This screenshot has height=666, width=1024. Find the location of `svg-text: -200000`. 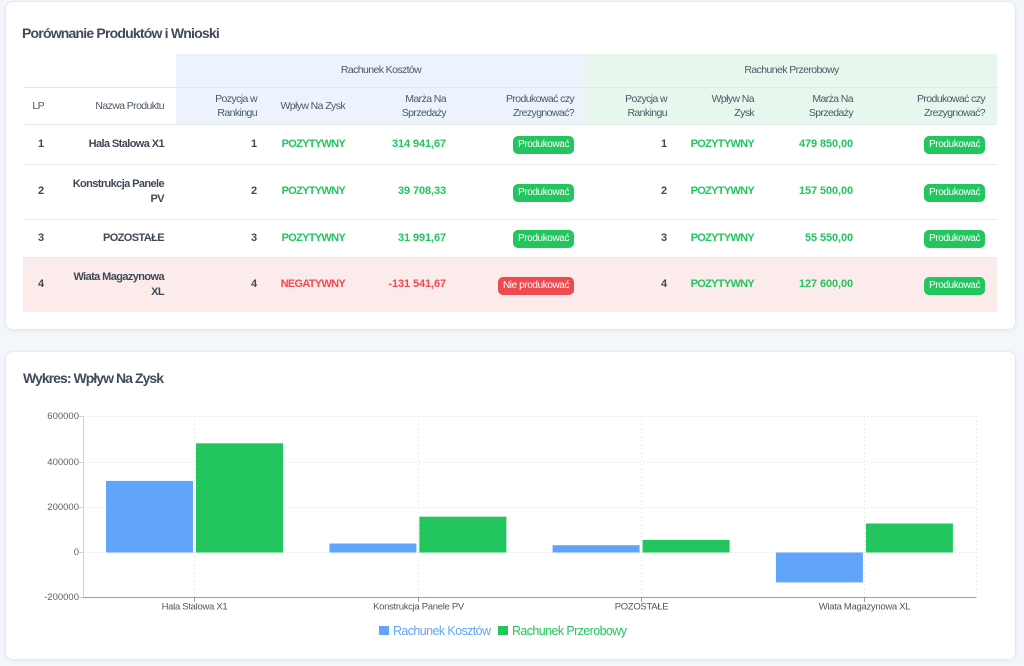

svg-text: -200000 is located at coordinates (61, 597).